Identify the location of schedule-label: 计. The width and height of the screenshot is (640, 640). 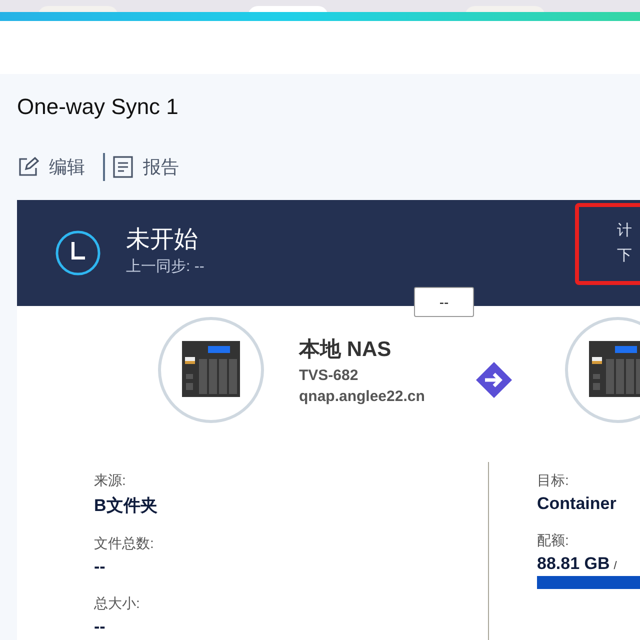
(625, 230).